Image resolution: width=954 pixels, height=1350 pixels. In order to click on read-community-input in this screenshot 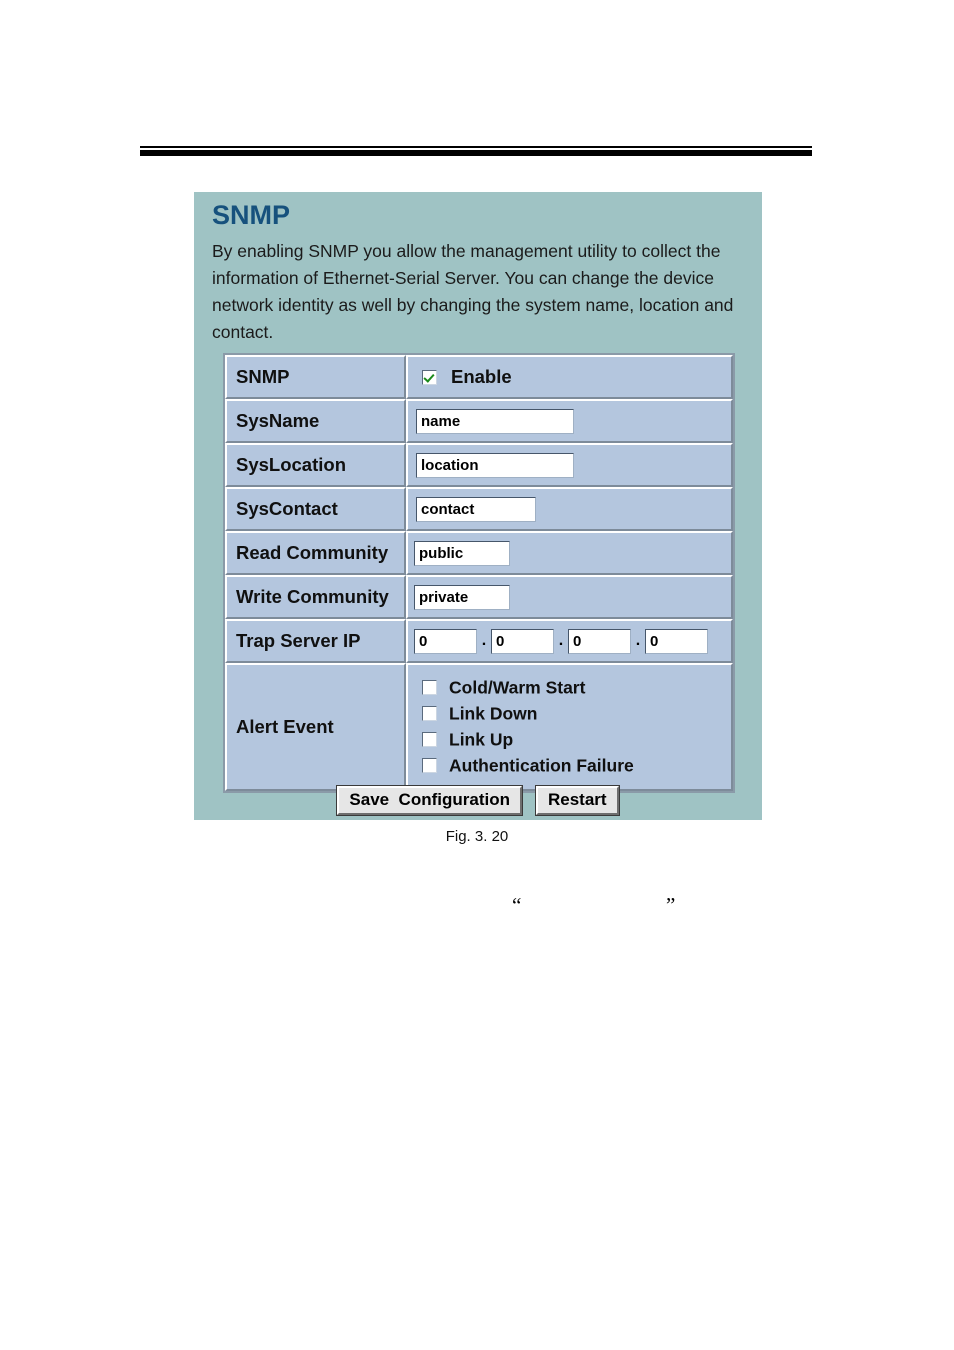, I will do `click(462, 553)`.